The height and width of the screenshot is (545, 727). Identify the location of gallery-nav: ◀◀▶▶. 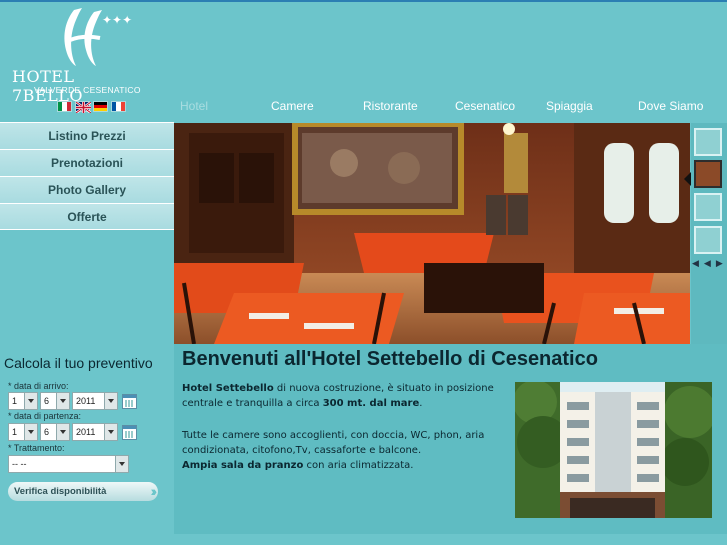
(709, 264).